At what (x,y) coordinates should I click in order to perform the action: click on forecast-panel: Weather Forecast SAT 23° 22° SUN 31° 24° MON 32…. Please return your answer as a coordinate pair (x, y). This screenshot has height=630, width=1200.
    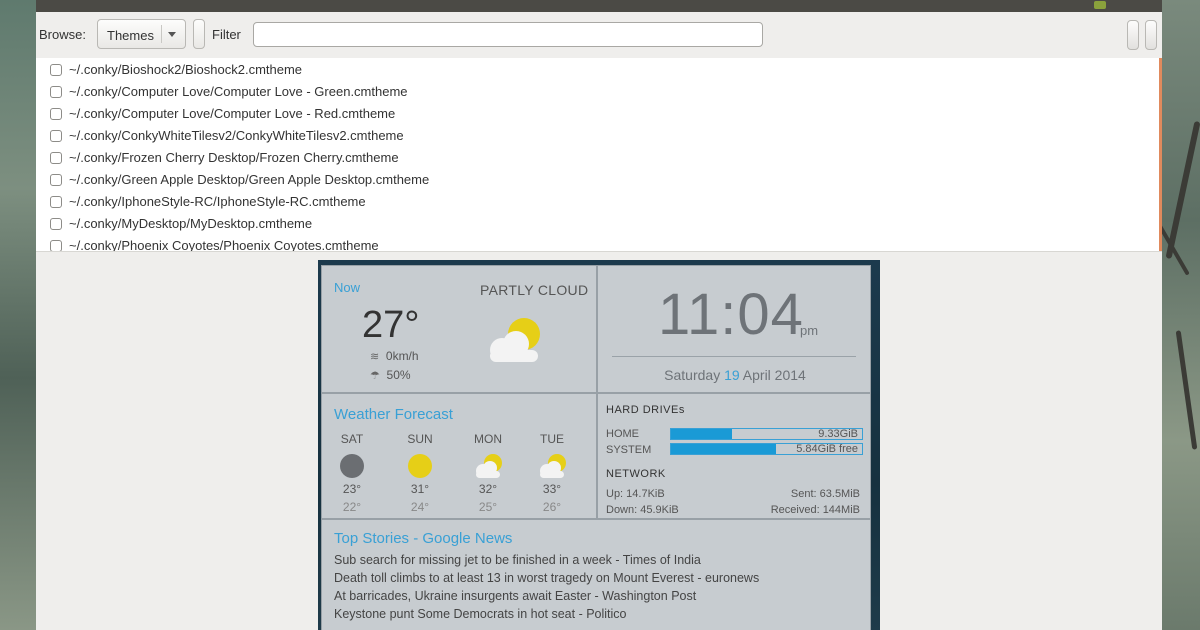
    Looking at the image, I should click on (459, 456).